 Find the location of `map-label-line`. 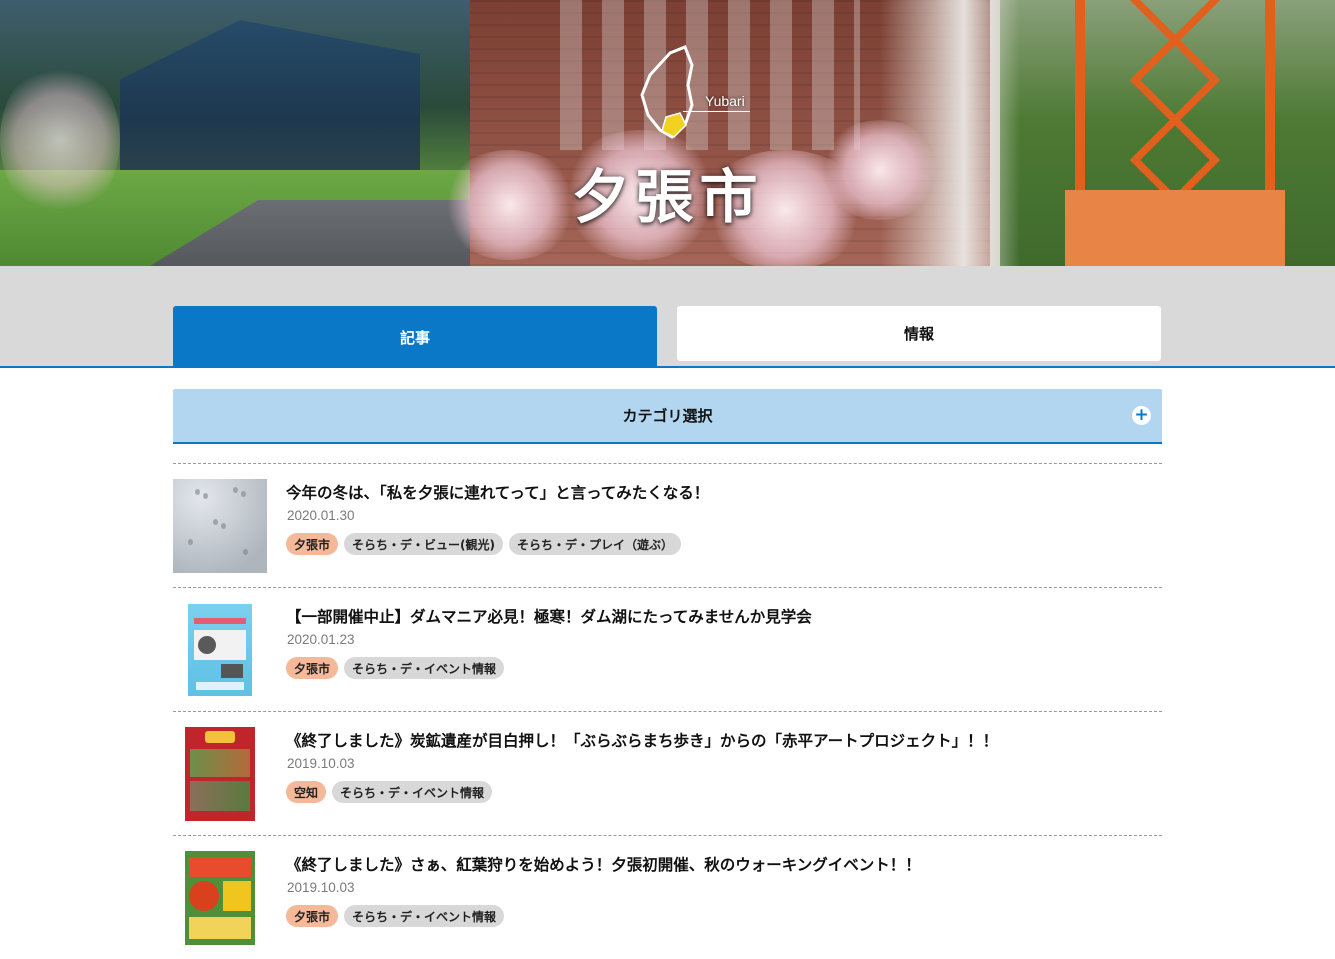

map-label-line is located at coordinates (716, 111).